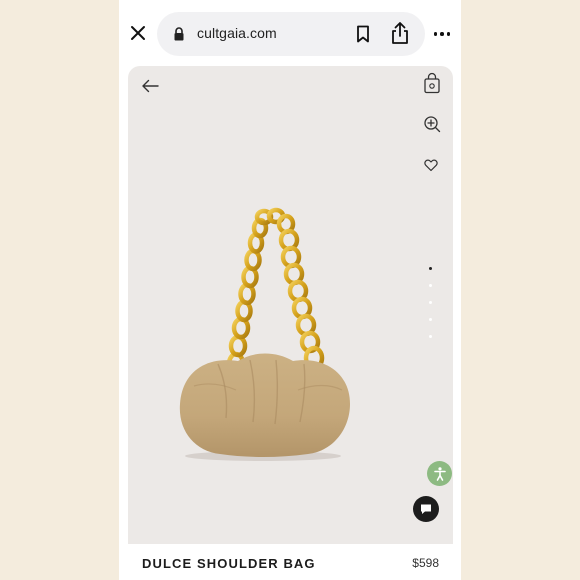 The height and width of the screenshot is (580, 580). I want to click on product-price: $598, so click(425, 563).